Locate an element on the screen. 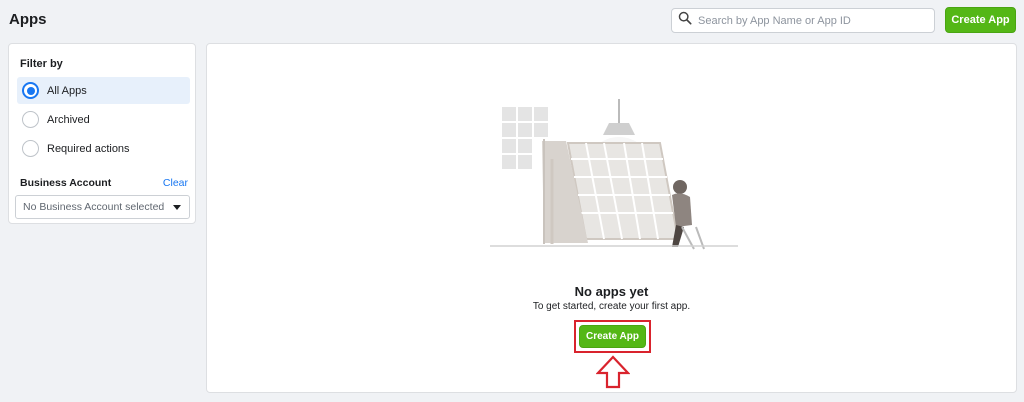 The height and width of the screenshot is (402, 1024). business-account-select: No Business Account selected is located at coordinates (102, 207).